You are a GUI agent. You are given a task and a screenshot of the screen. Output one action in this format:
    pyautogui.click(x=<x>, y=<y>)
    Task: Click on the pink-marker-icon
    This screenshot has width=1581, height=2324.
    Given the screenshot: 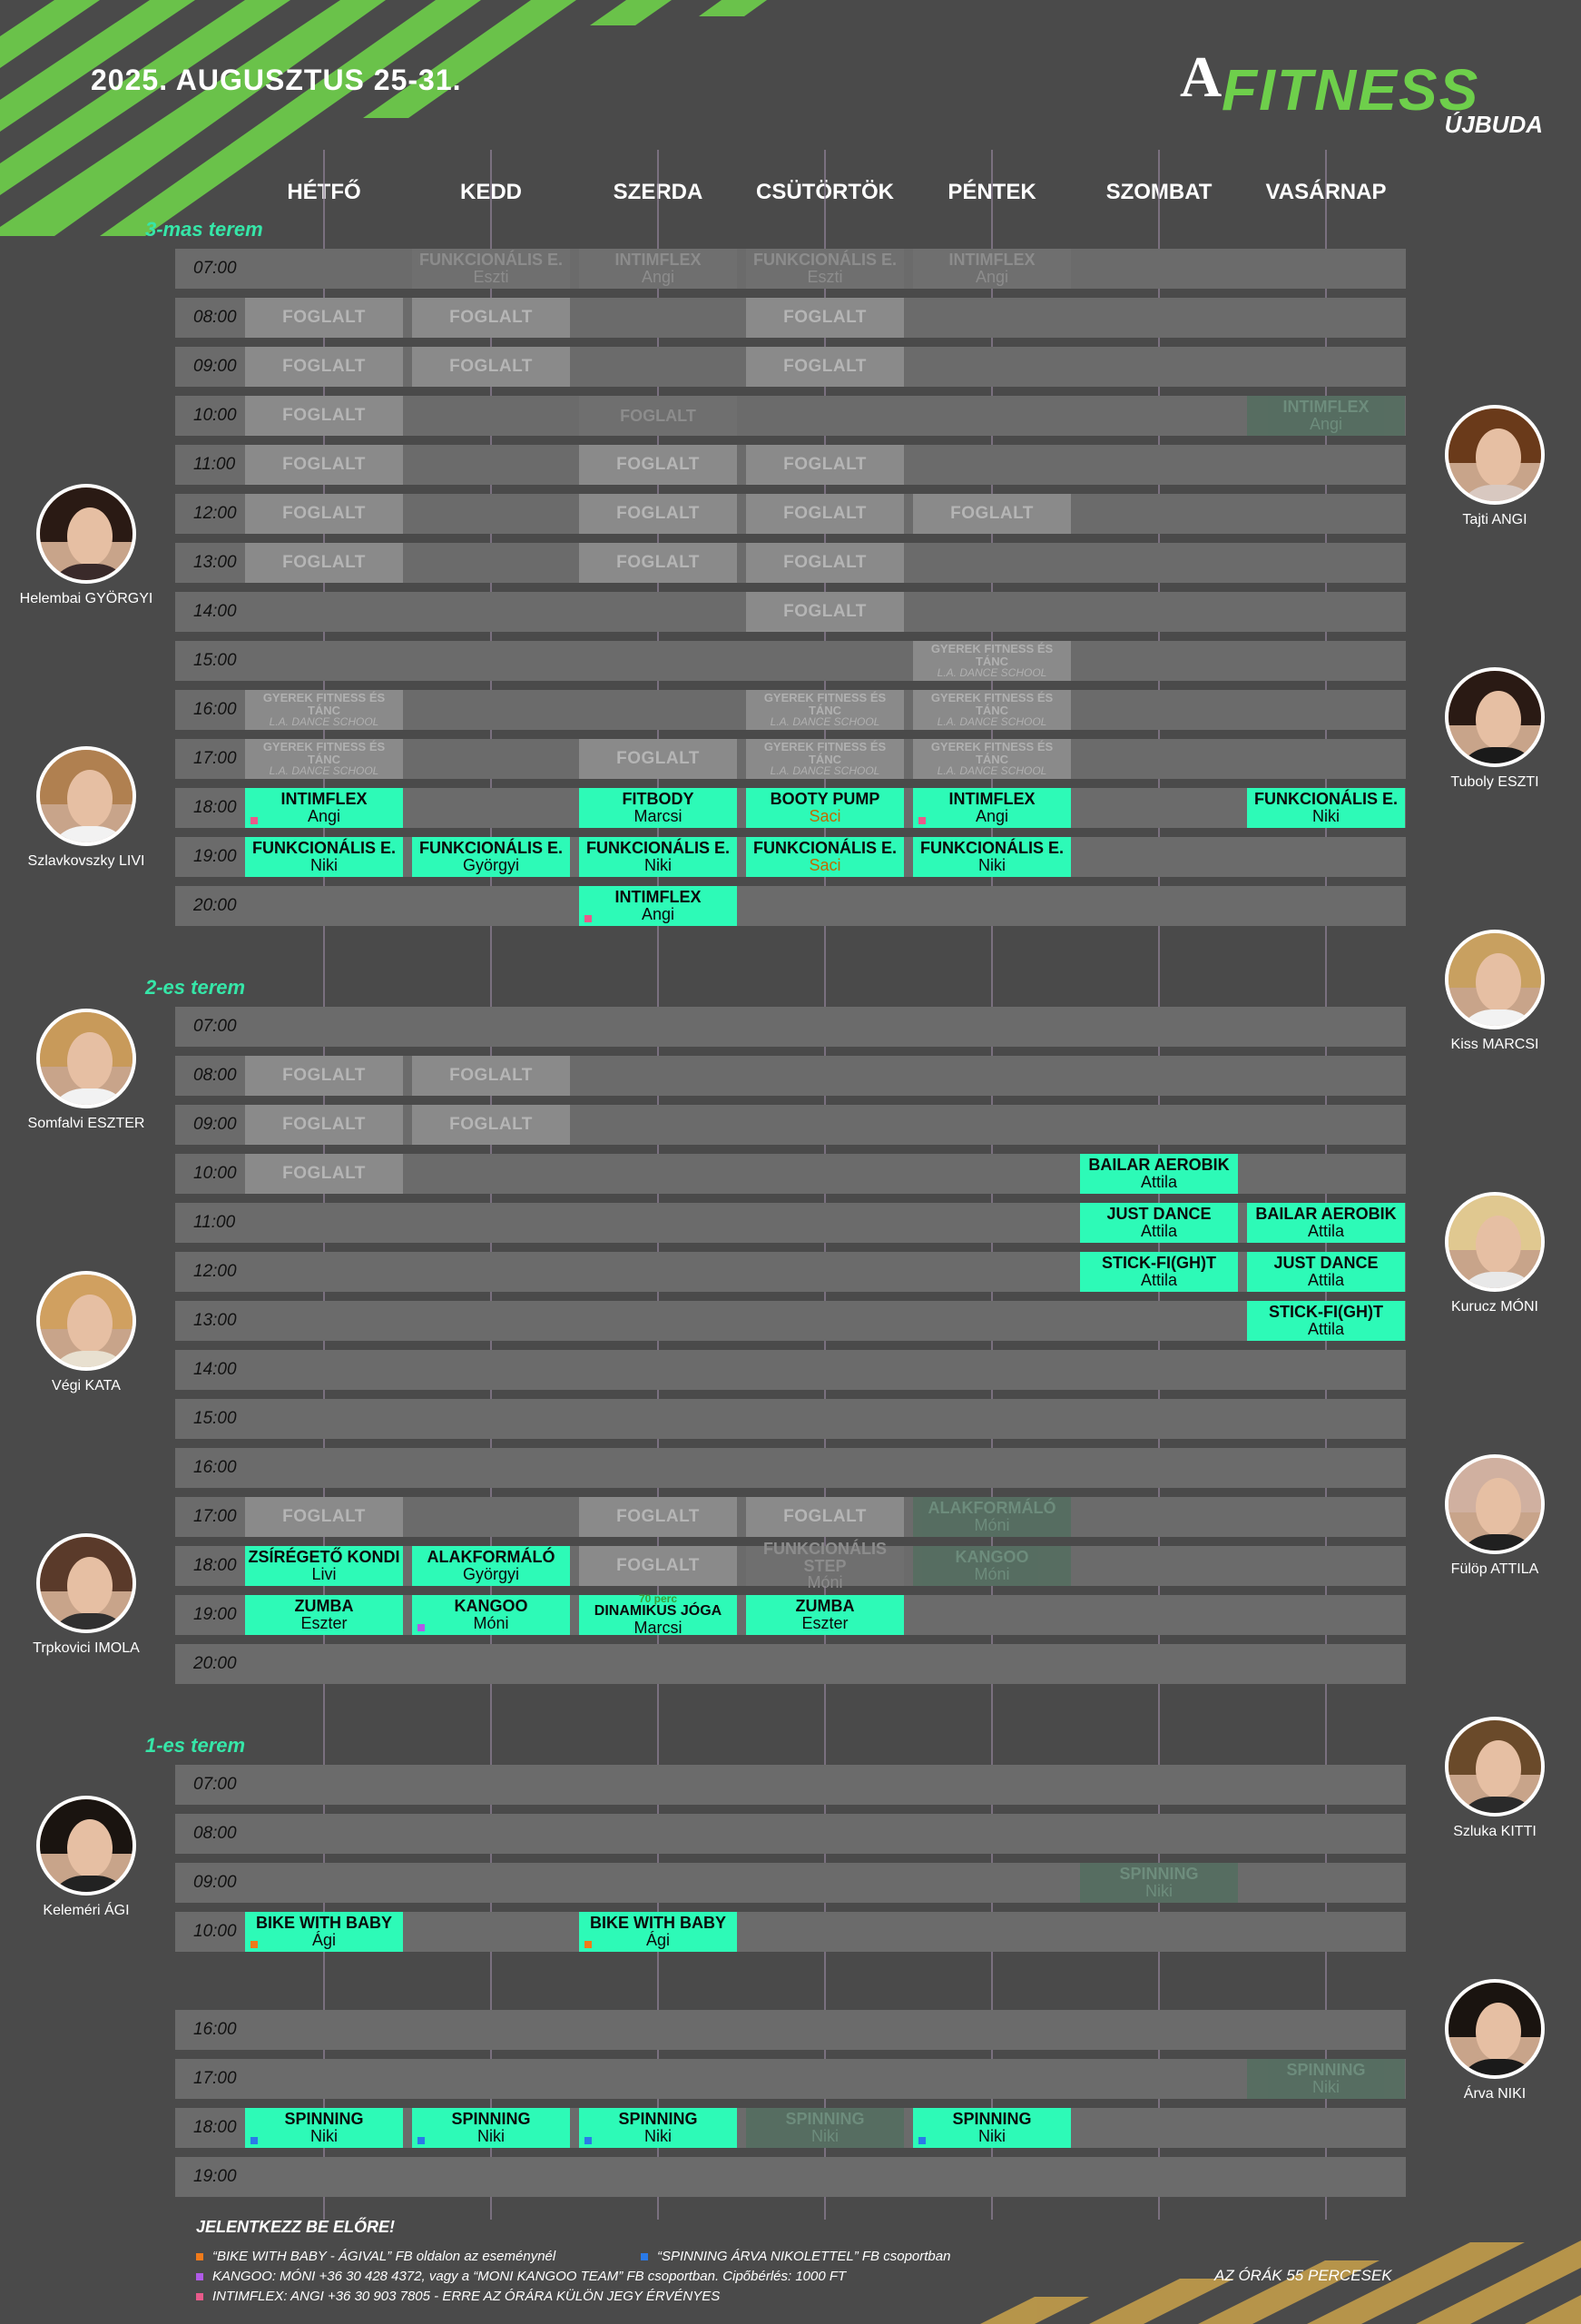 What is the action you would take?
    pyautogui.click(x=199, y=2296)
    